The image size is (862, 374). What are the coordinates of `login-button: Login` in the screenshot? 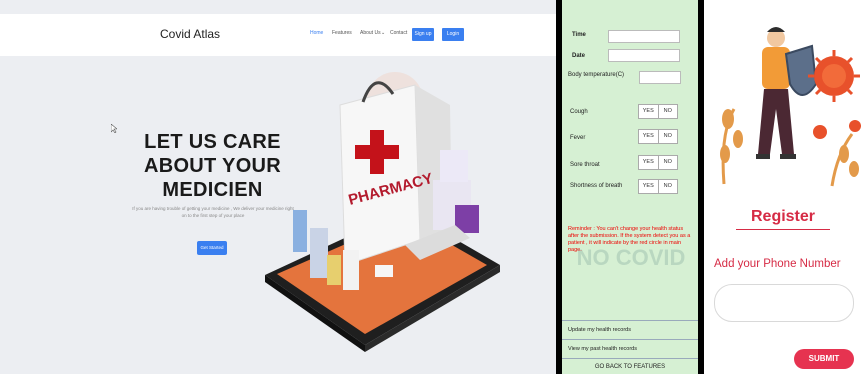 It's located at (453, 34).